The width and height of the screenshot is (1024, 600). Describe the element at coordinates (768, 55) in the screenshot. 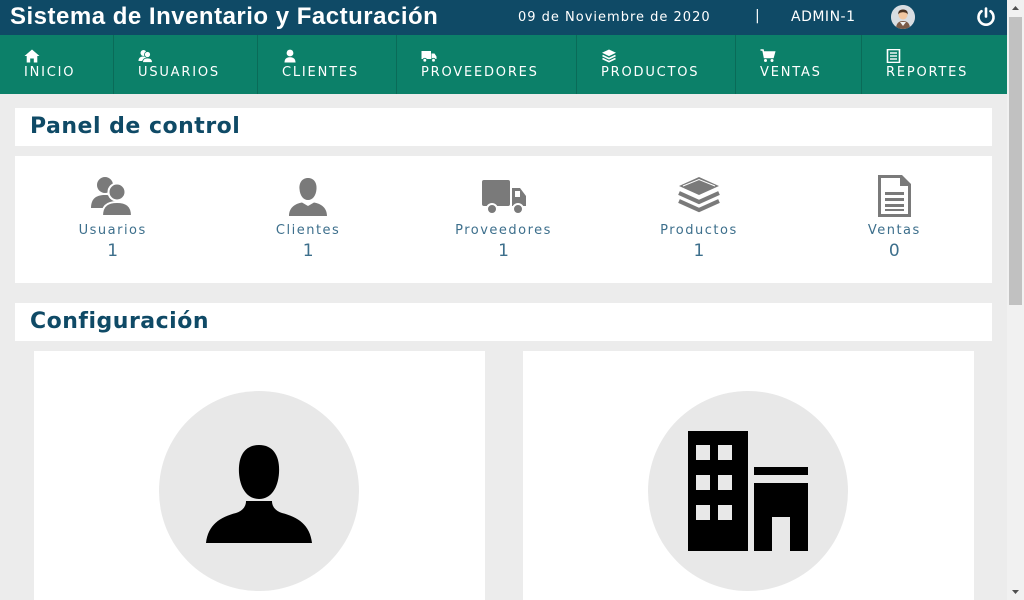

I see `cart-icon` at that location.